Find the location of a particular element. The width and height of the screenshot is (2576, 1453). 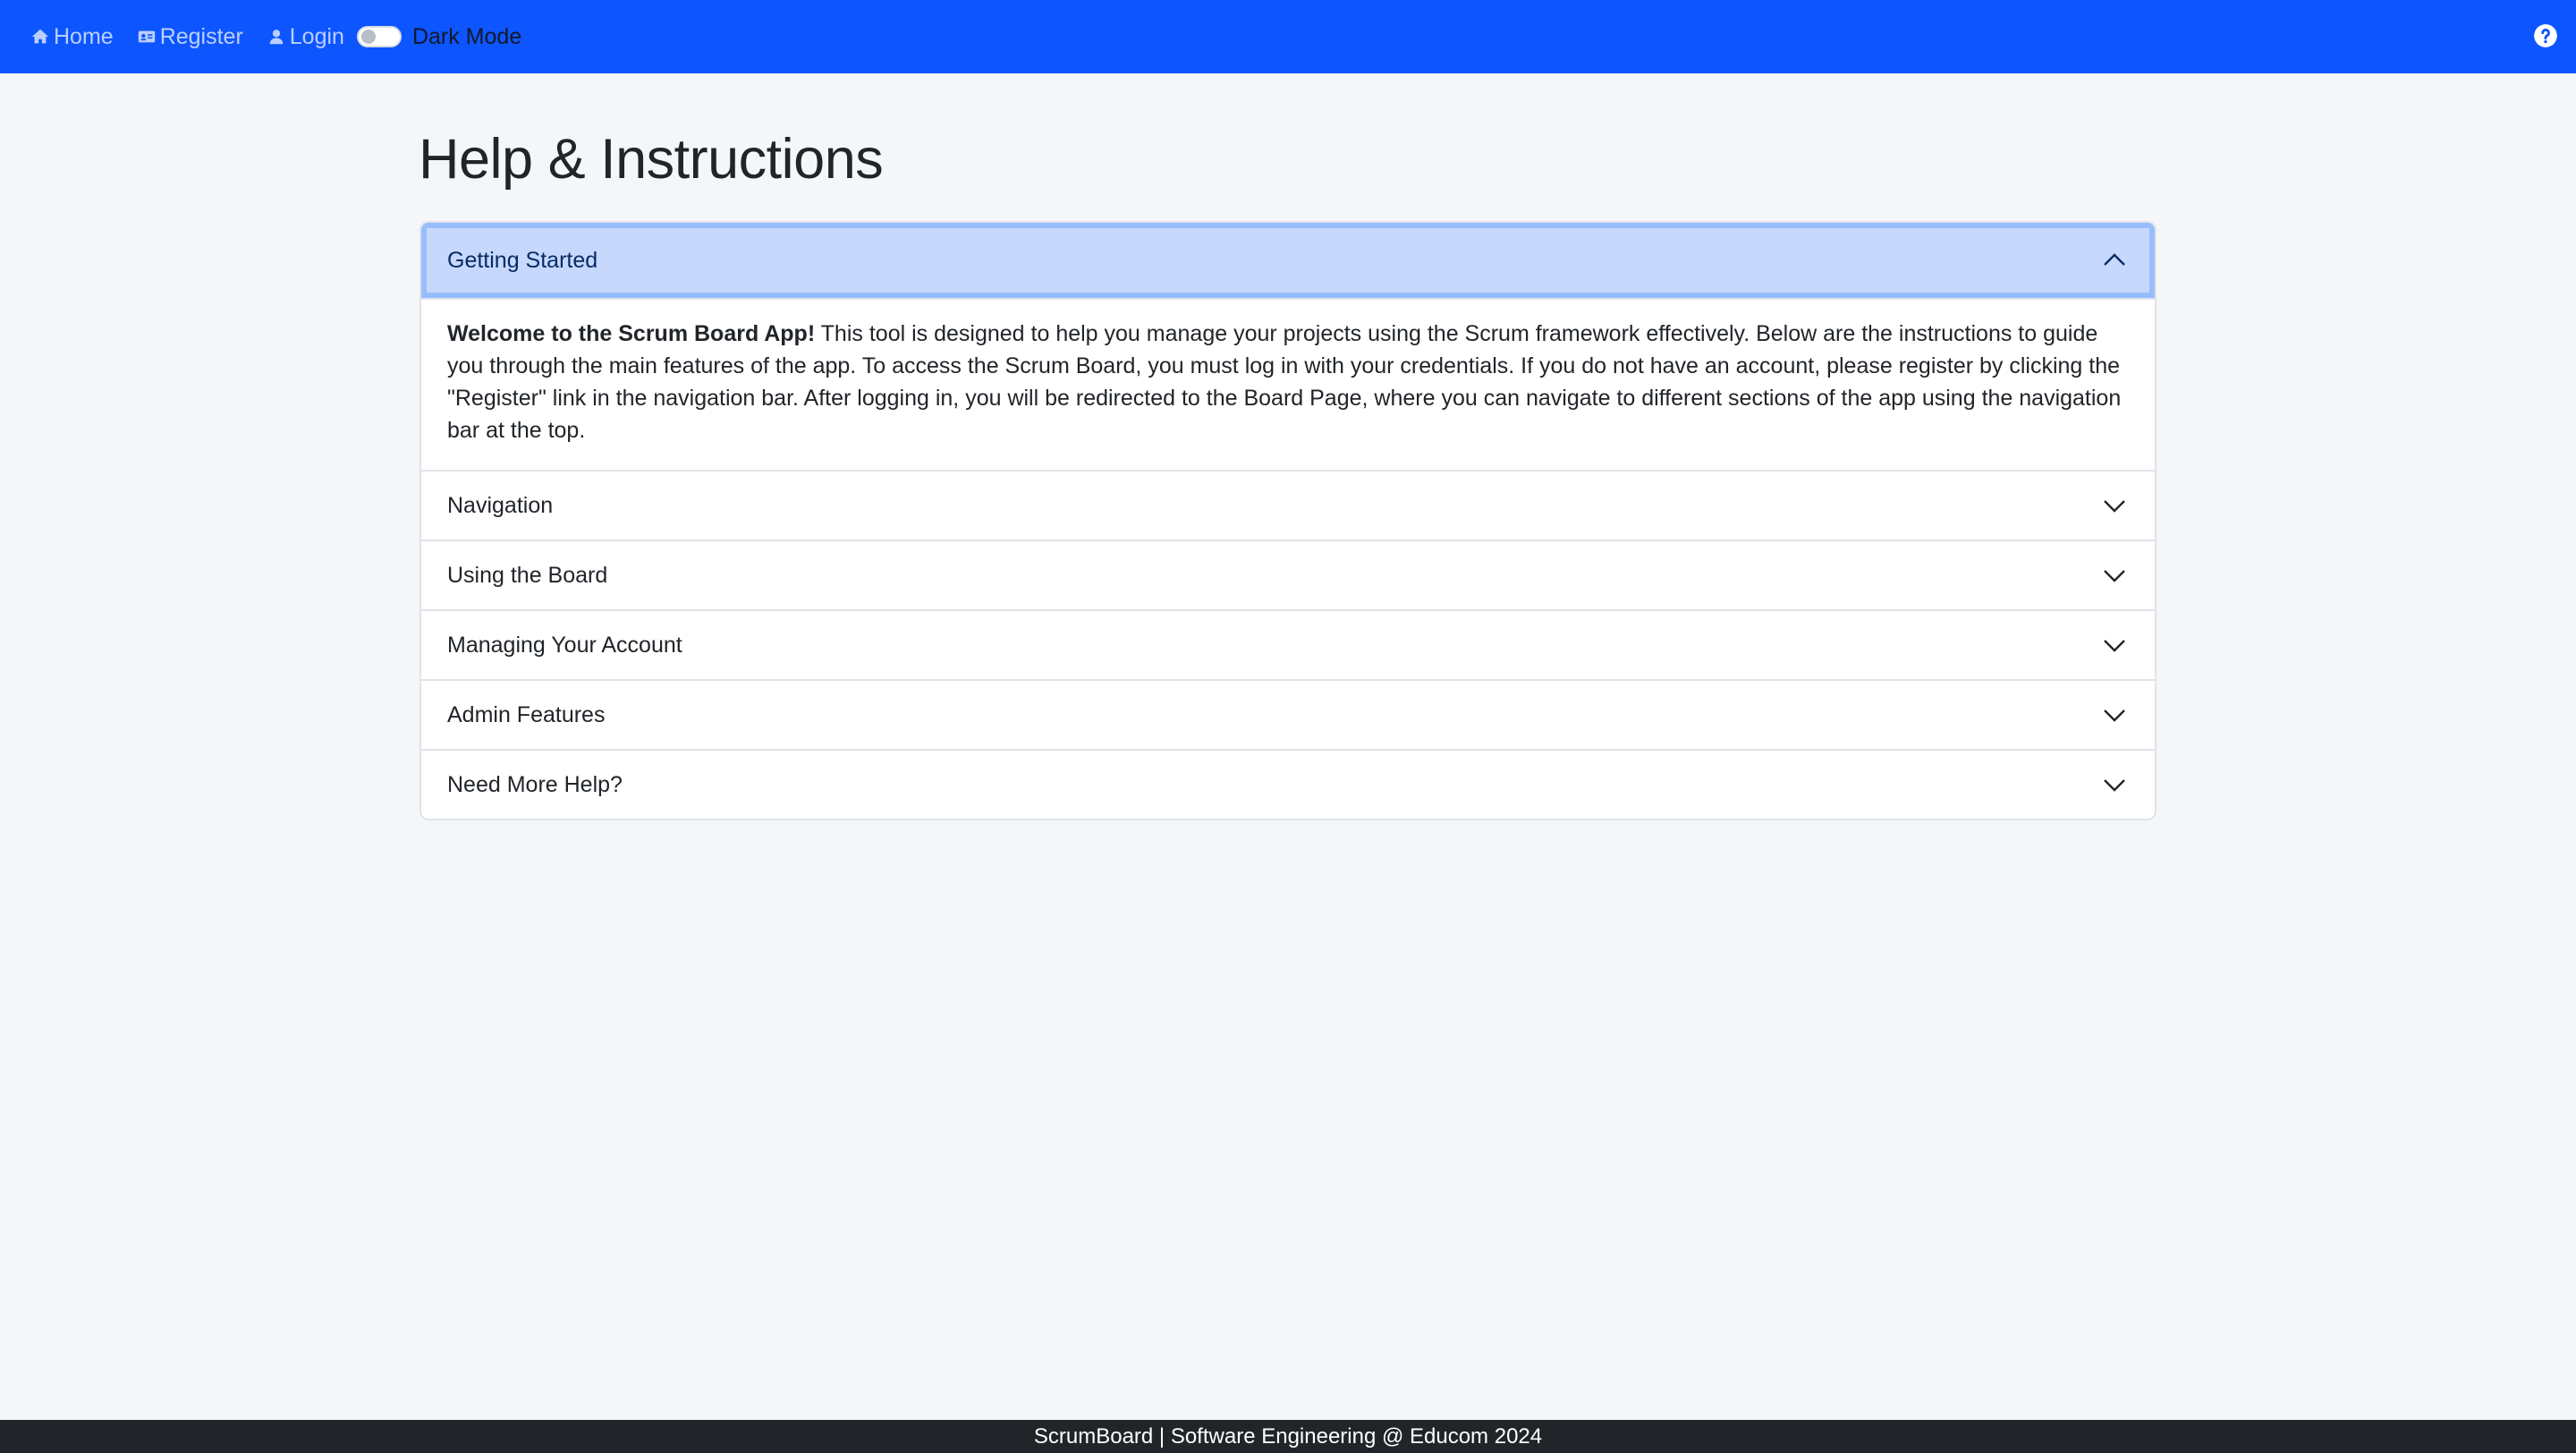

nav-login-label: Login is located at coordinates (316, 36).